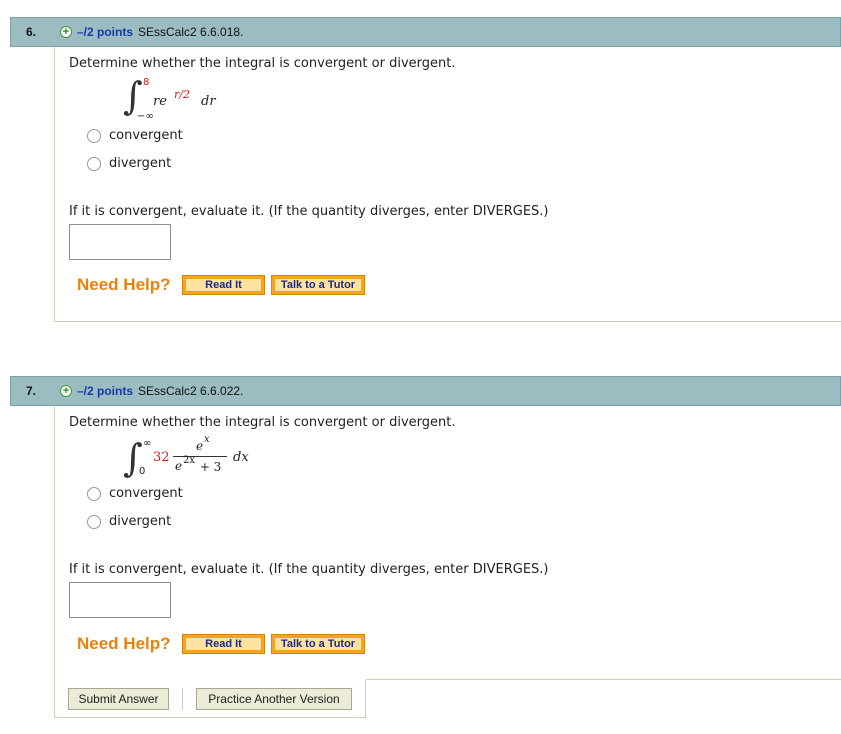  Describe the element at coordinates (200, 446) in the screenshot. I see `numerator-base: e` at that location.